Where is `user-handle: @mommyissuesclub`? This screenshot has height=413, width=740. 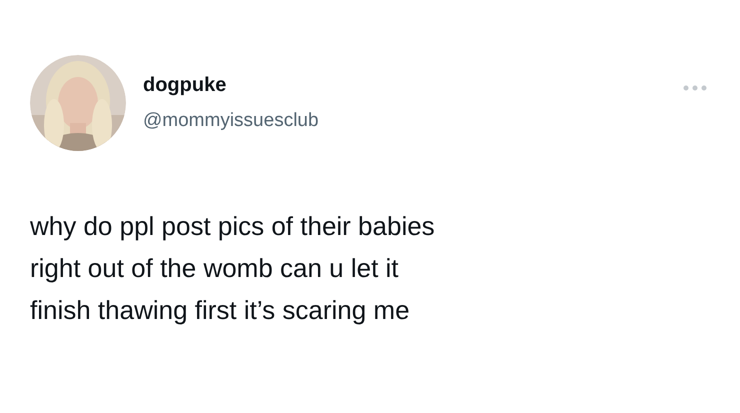
user-handle: @mommyissuesclub is located at coordinates (231, 121).